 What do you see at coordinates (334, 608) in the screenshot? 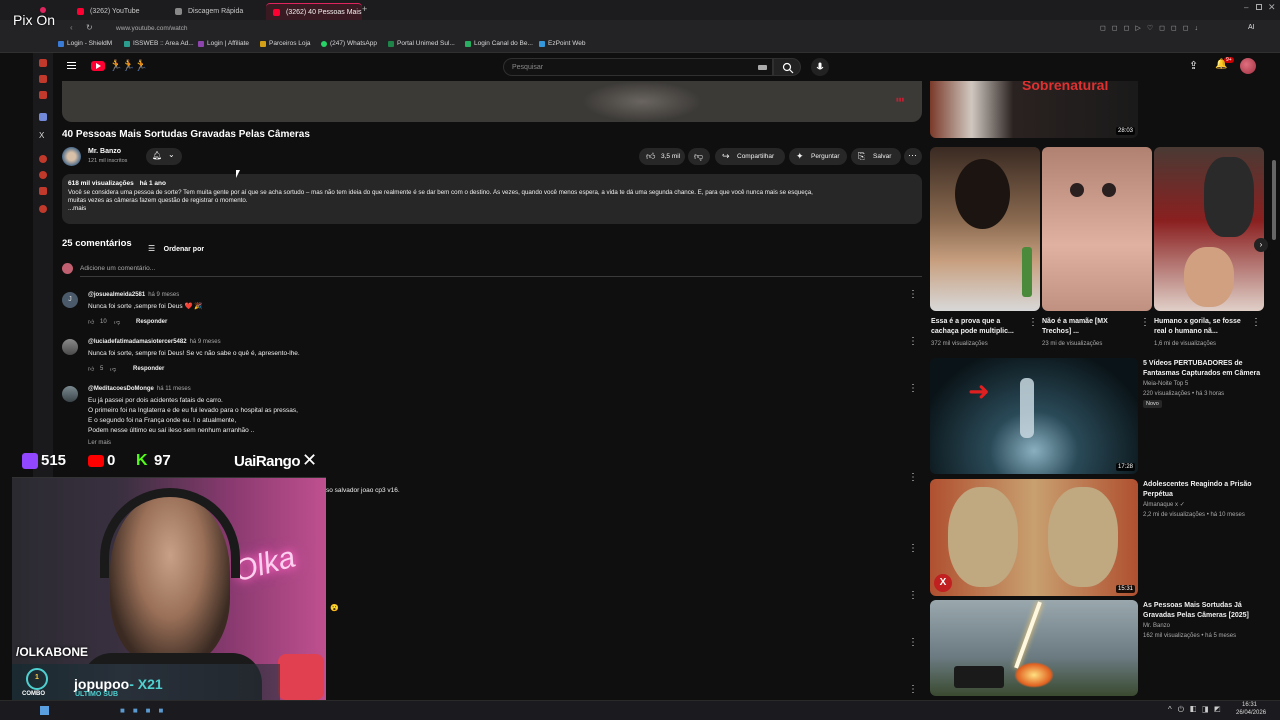
I see `emoji-reaction: 😮` at bounding box center [334, 608].